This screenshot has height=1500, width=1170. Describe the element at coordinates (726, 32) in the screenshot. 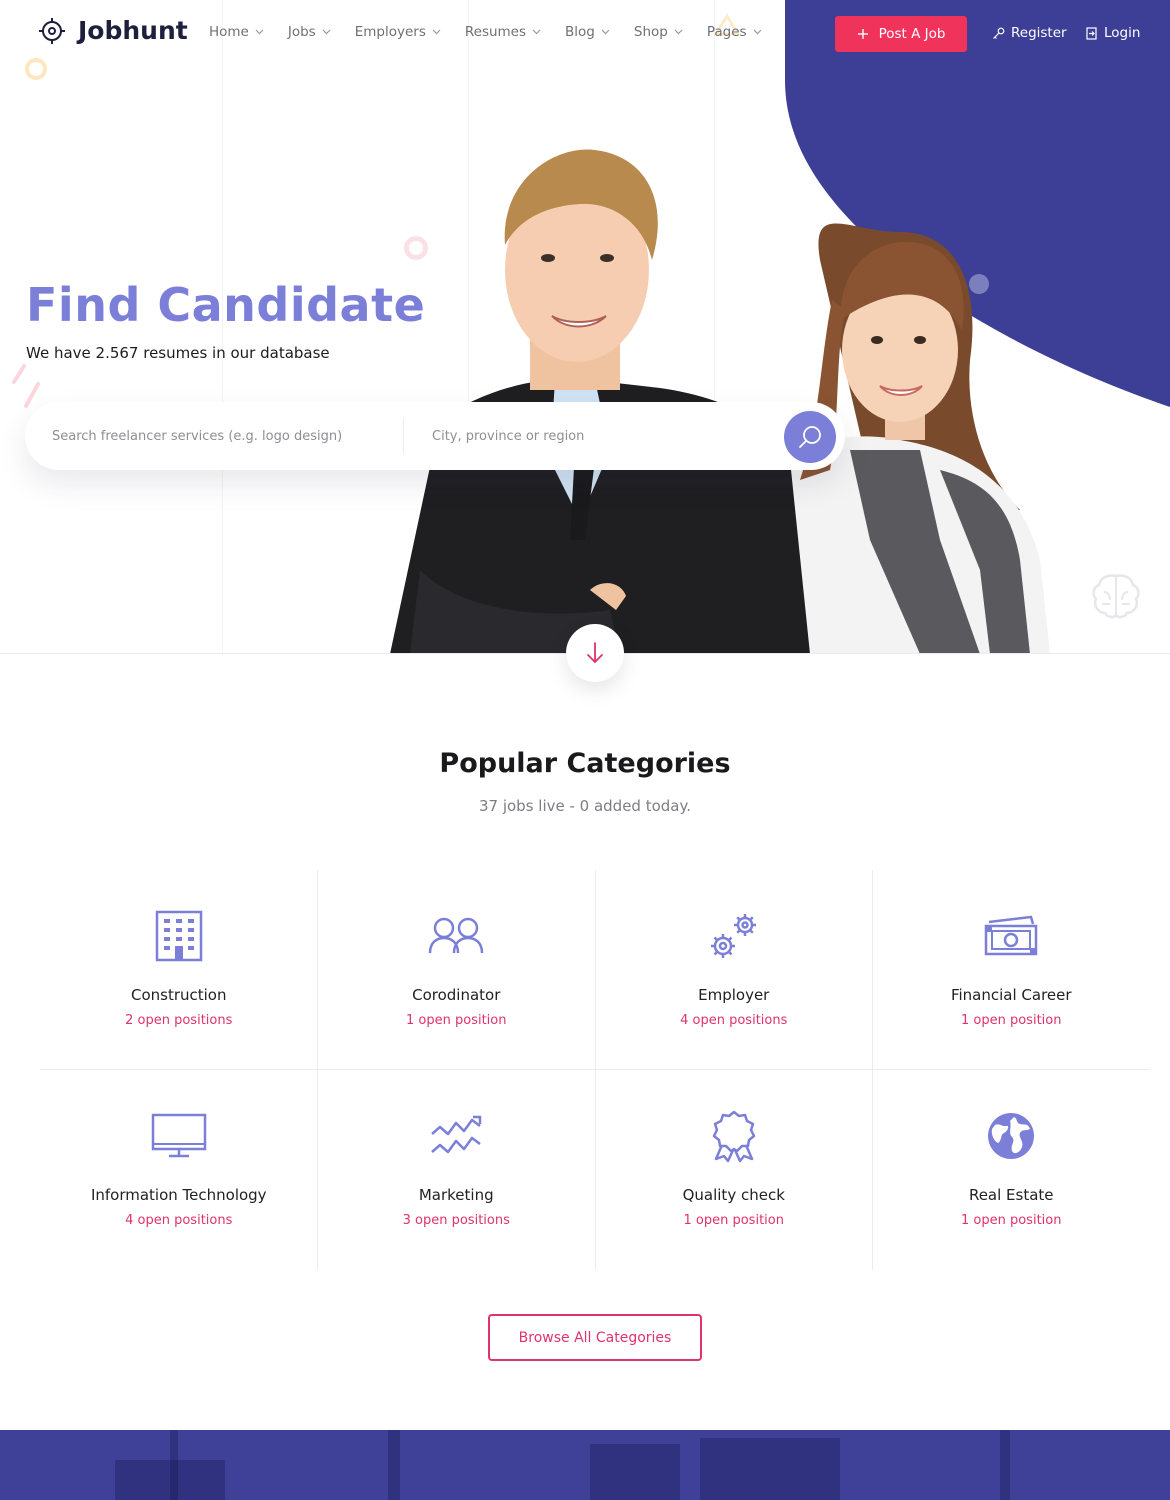

I see `nav-item-label: Pages` at that location.